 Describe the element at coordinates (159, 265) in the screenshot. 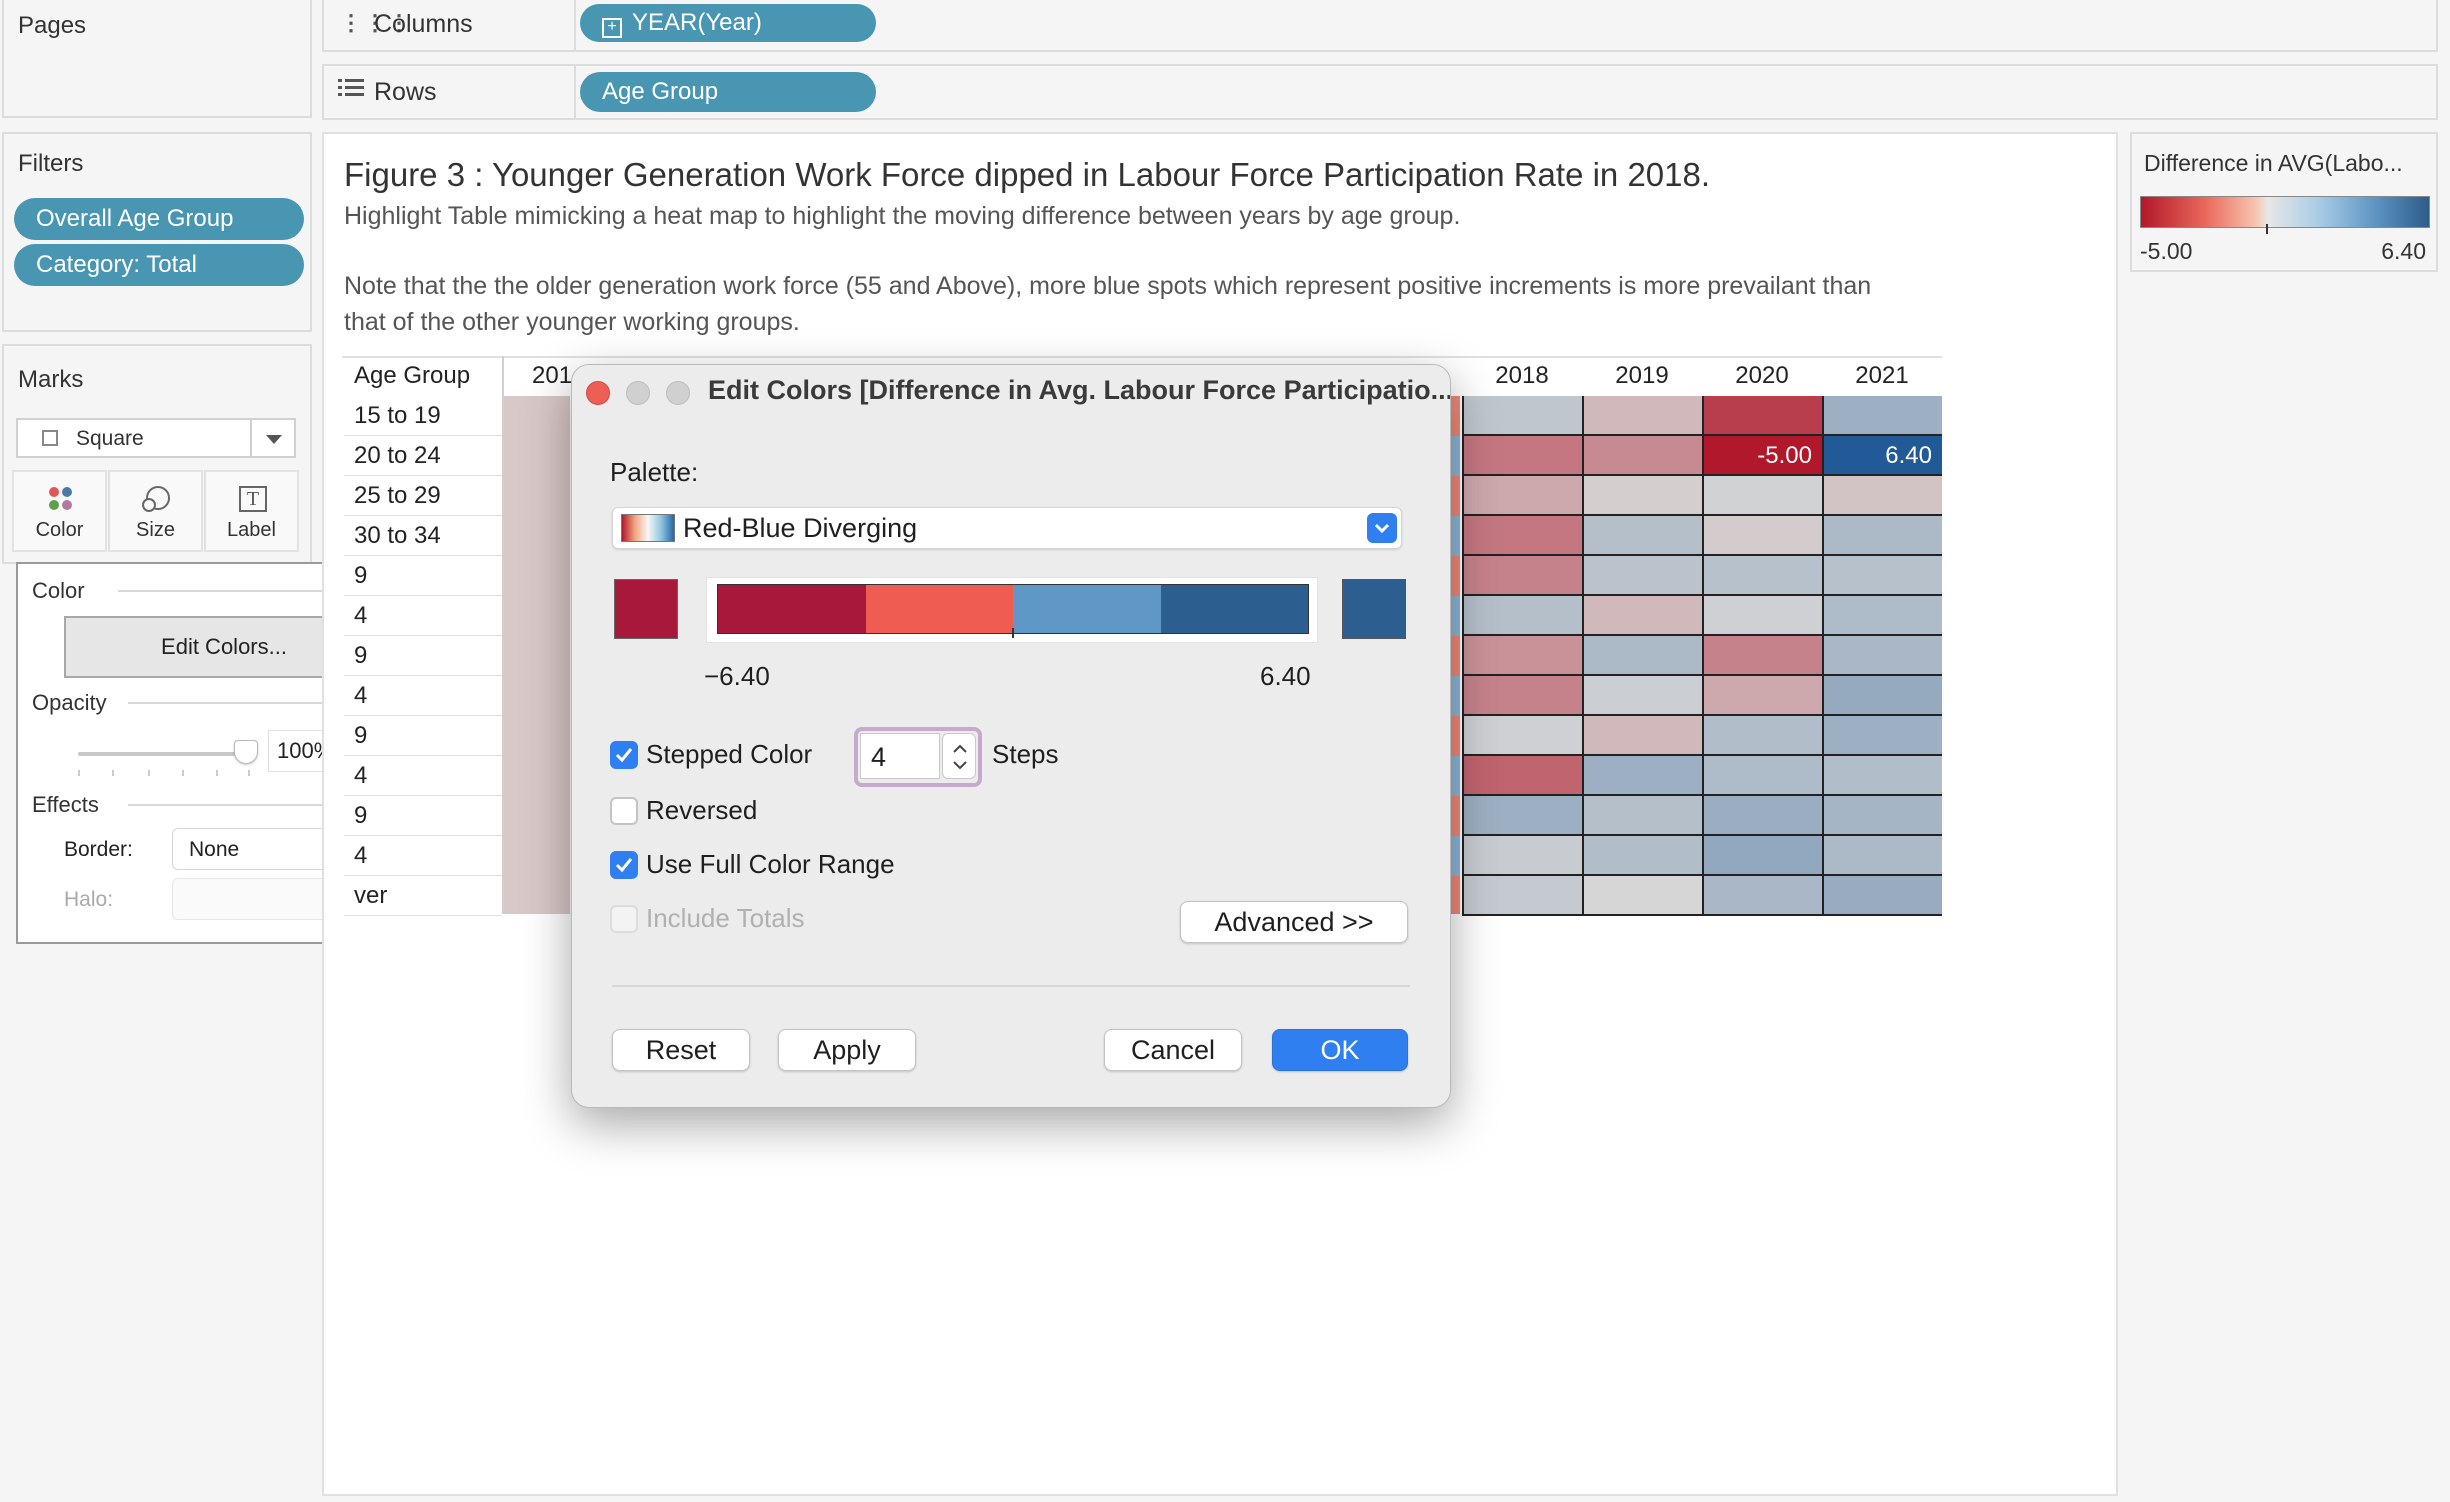

I see `filter-category-total: Category: Total` at that location.